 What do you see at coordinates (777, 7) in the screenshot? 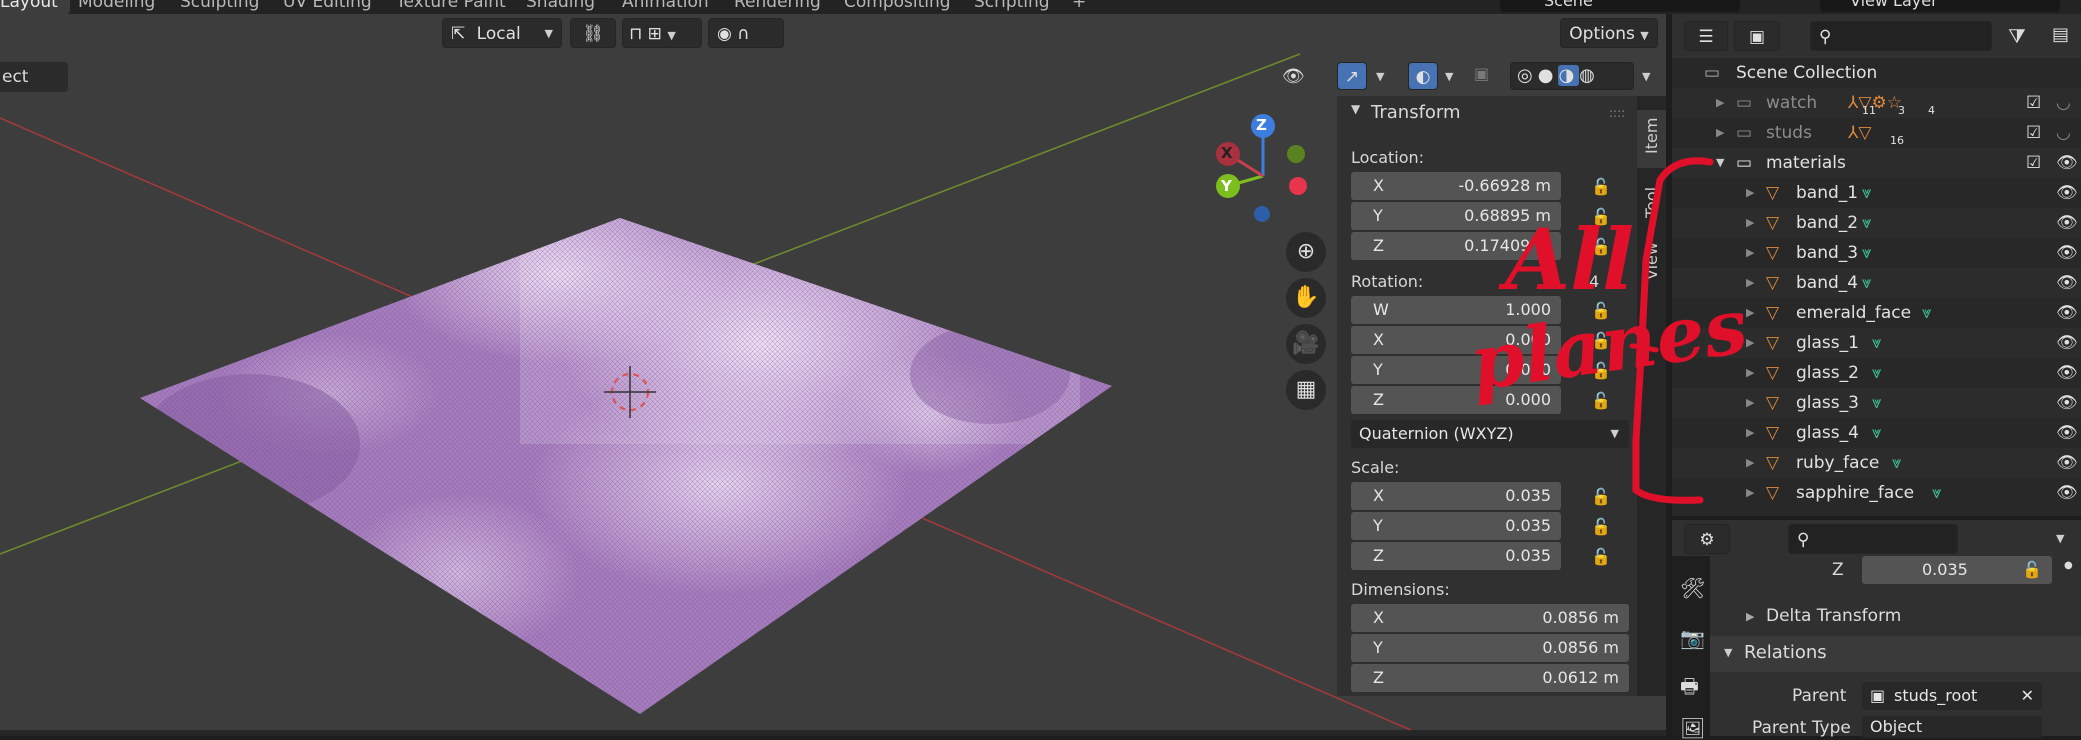
I see `tab-rendering: Rendering` at bounding box center [777, 7].